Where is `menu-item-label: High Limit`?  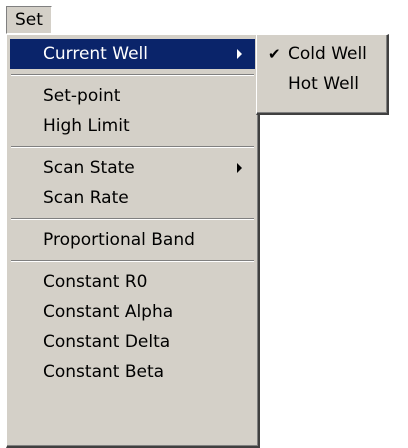 menu-item-label: High Limit is located at coordinates (86, 126).